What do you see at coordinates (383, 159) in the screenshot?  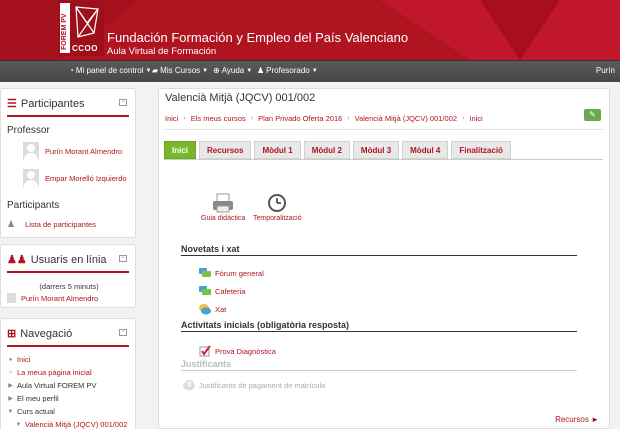 I see `tab-divider` at bounding box center [383, 159].